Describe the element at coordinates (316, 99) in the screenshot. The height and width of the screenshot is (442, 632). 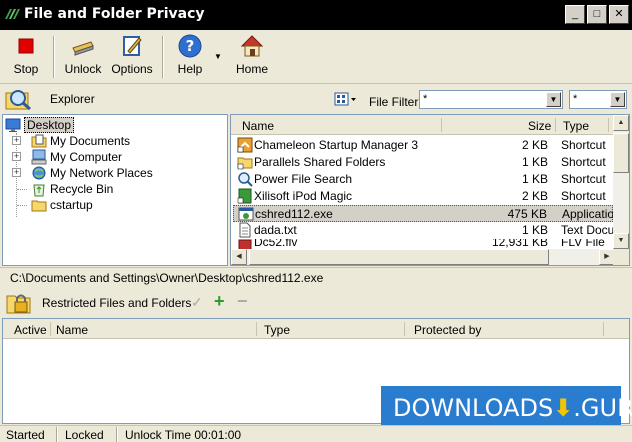
I see `explorer-bar: Explorer File Filter * ▼ * ▼` at that location.